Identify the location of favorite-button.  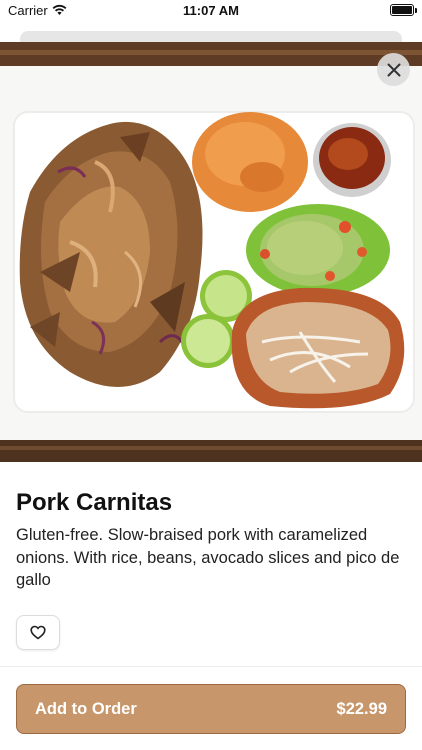
(38, 632).